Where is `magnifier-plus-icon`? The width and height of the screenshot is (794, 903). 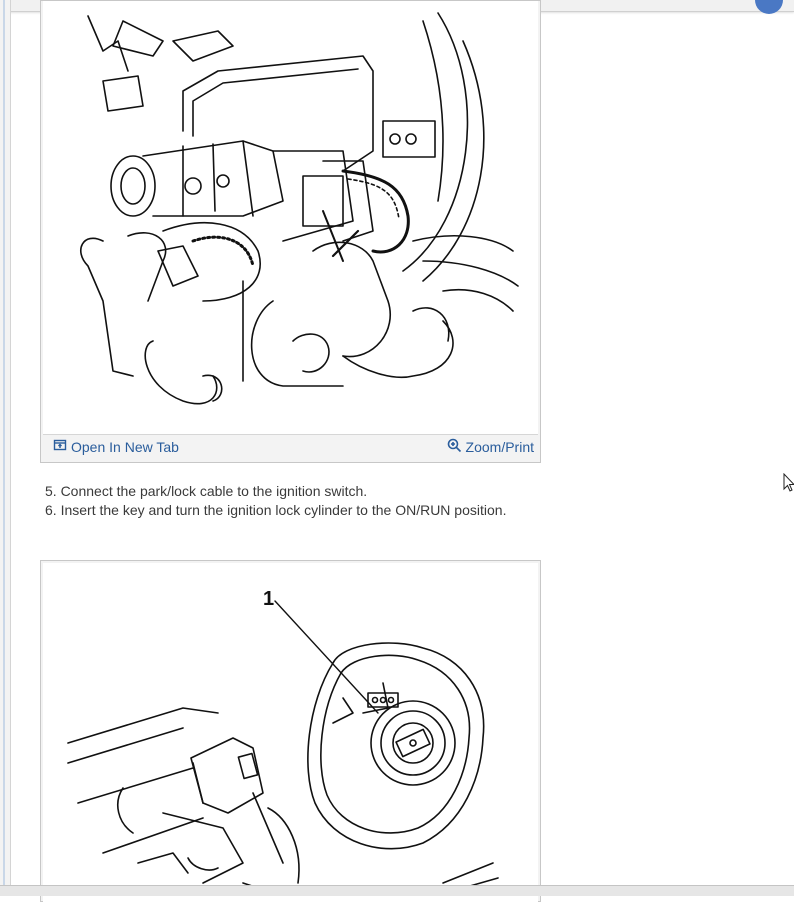 magnifier-plus-icon is located at coordinates (454, 447).